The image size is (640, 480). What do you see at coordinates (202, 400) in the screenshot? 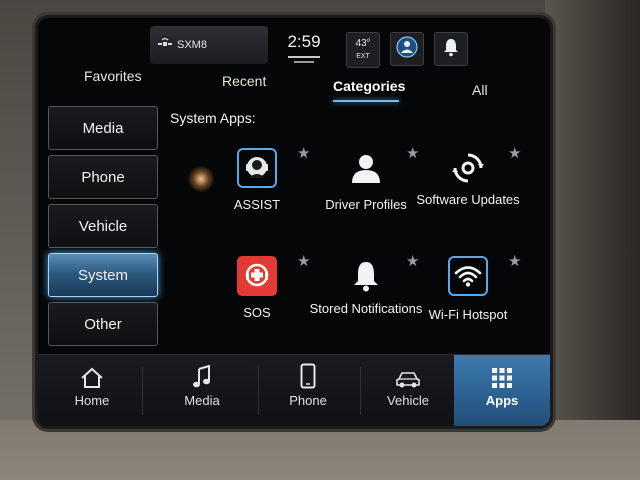
I see `nav-label: Media` at bounding box center [202, 400].